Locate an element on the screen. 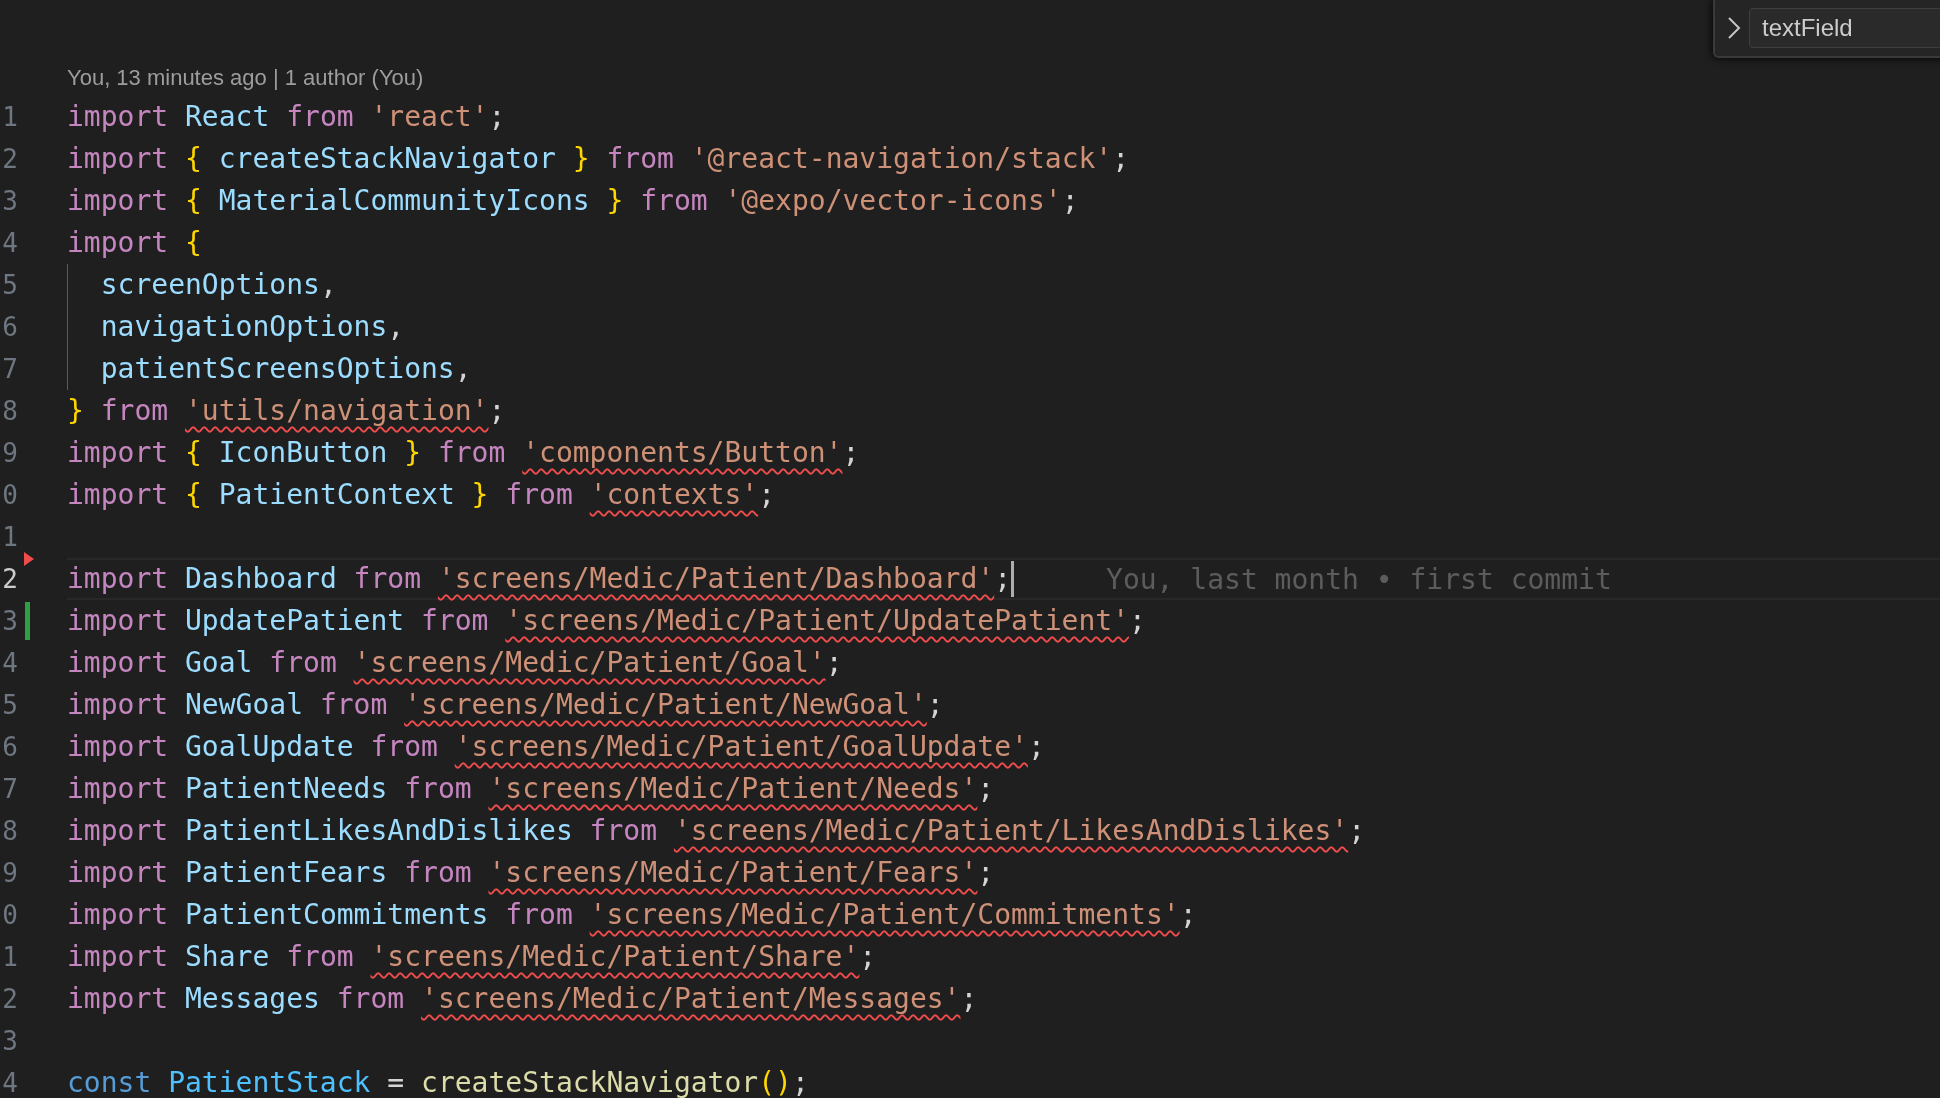 Image resolution: width=1940 pixels, height=1098 pixels. code-line: } from 'utils/navigation'; is located at coordinates (286, 411).